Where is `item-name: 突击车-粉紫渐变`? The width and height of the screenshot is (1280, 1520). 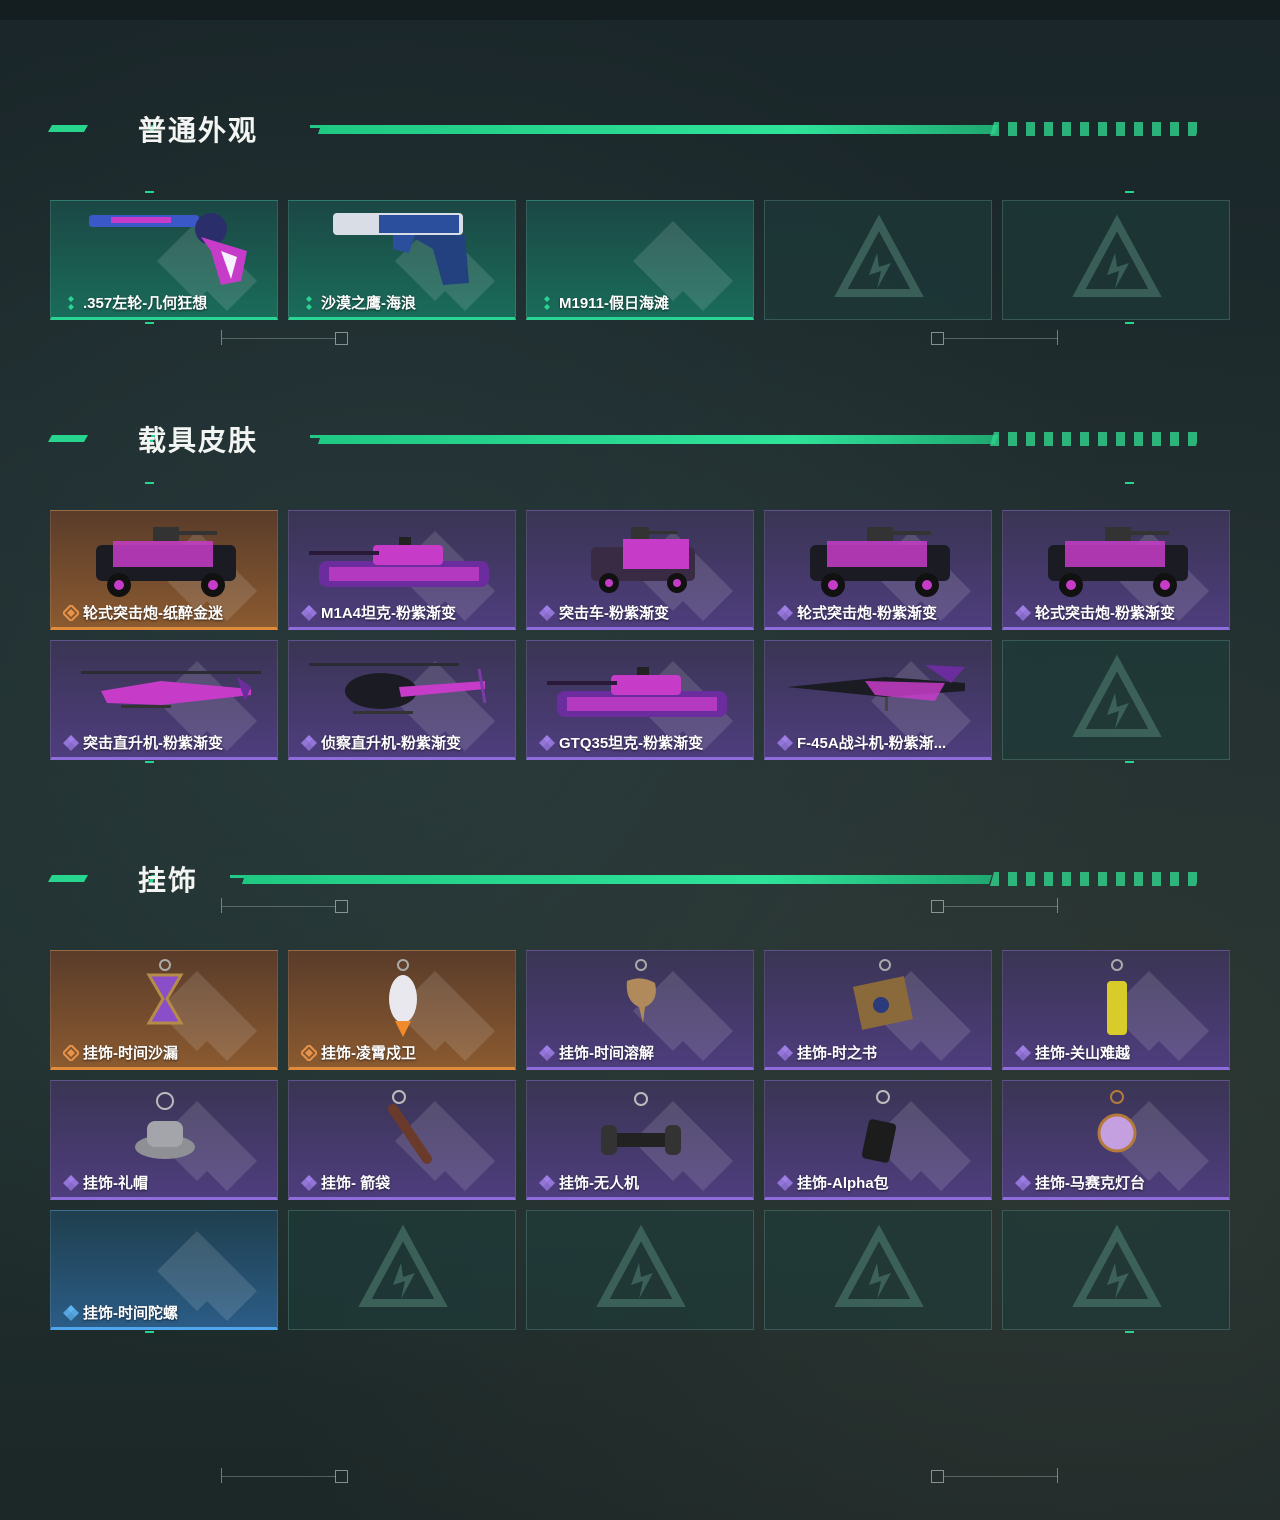 item-name: 突击车-粉紫渐变 is located at coordinates (614, 613).